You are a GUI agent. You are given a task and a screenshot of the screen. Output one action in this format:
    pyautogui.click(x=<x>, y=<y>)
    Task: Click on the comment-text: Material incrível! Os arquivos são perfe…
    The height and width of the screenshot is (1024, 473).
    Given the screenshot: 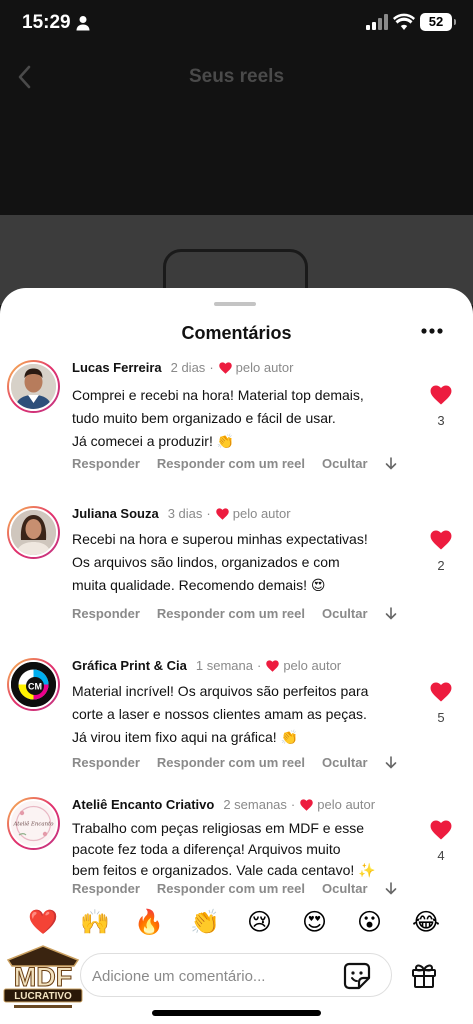 What is the action you would take?
    pyautogui.click(x=237, y=714)
    